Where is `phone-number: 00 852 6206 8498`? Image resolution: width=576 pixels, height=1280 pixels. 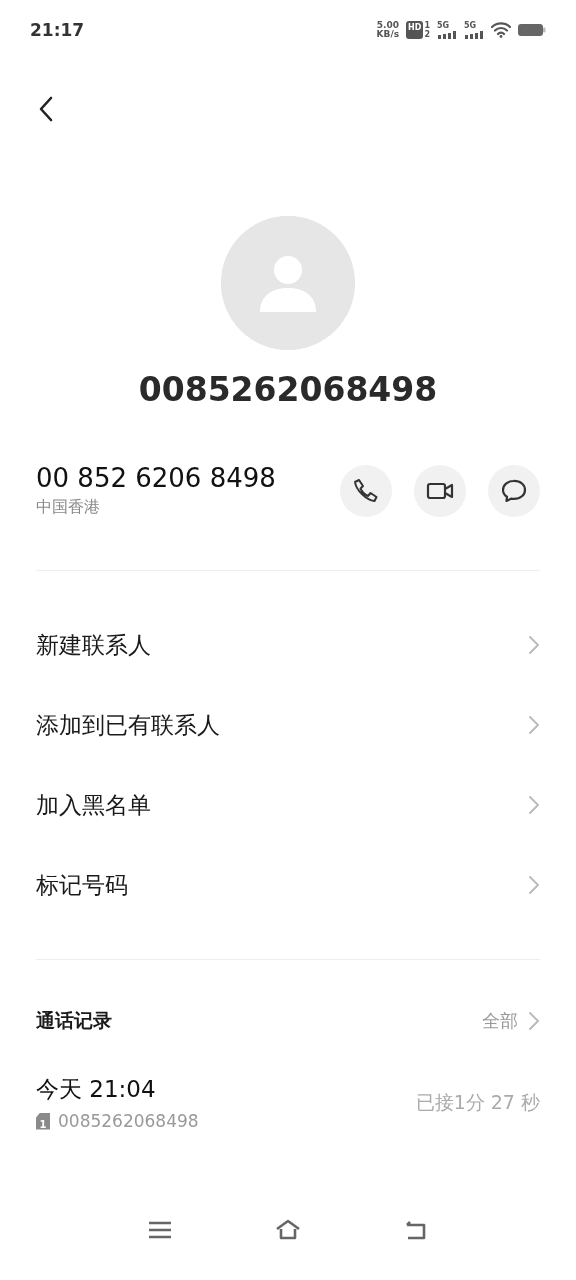
phone-number: 00 852 6206 8498 is located at coordinates (156, 478).